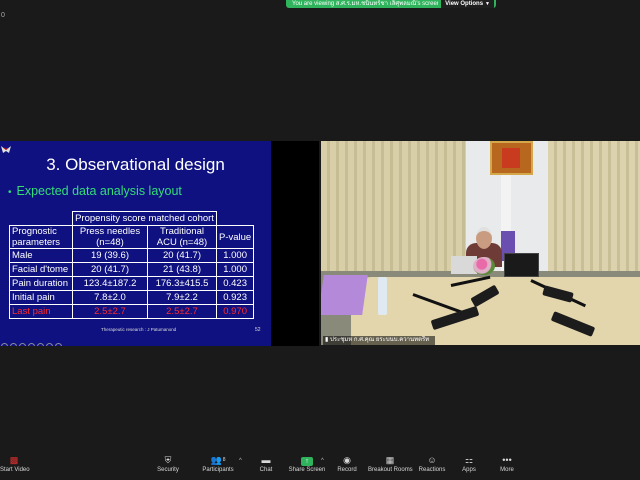  I want to click on table-cell: 7.8±2.0, so click(110, 297).